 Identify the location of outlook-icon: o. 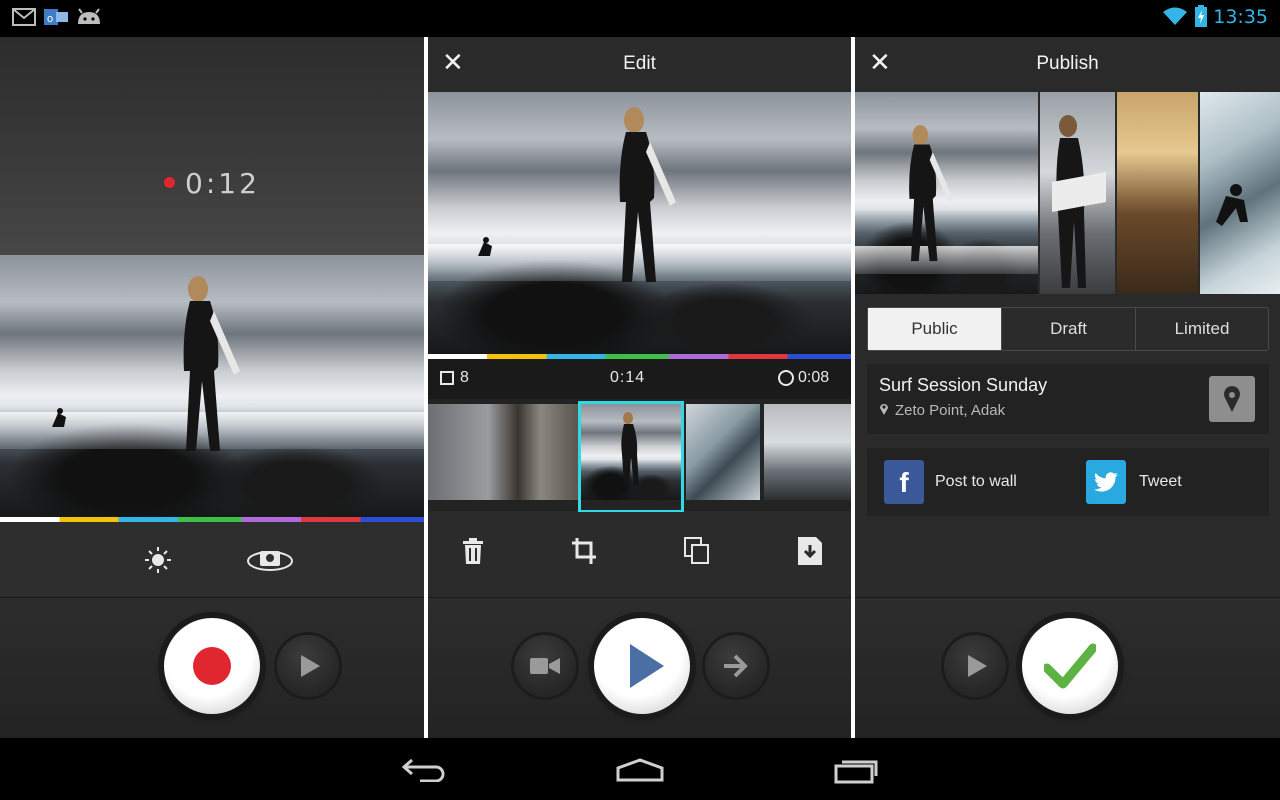
(56, 17).